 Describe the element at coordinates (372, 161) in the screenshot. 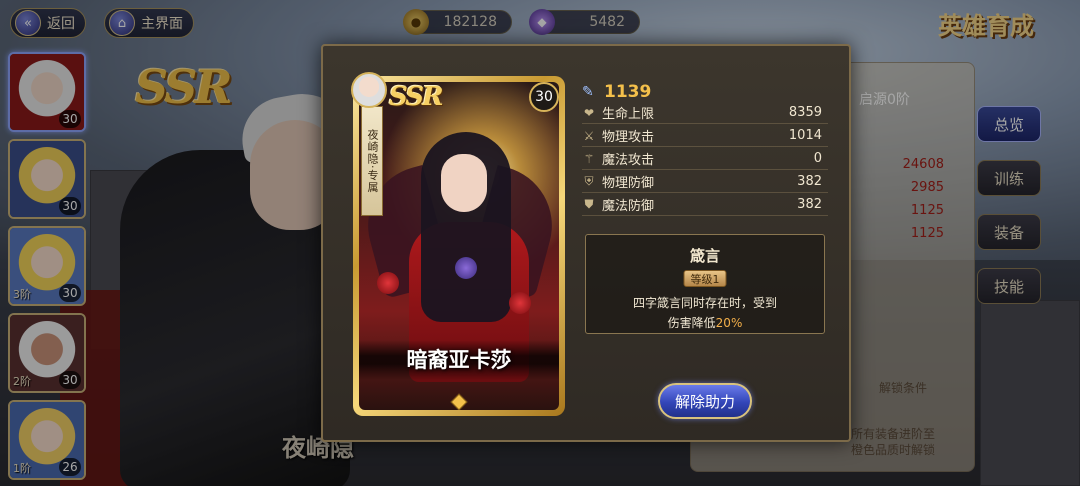

I see `exclusive-tag: 夜崎隐·专属` at that location.